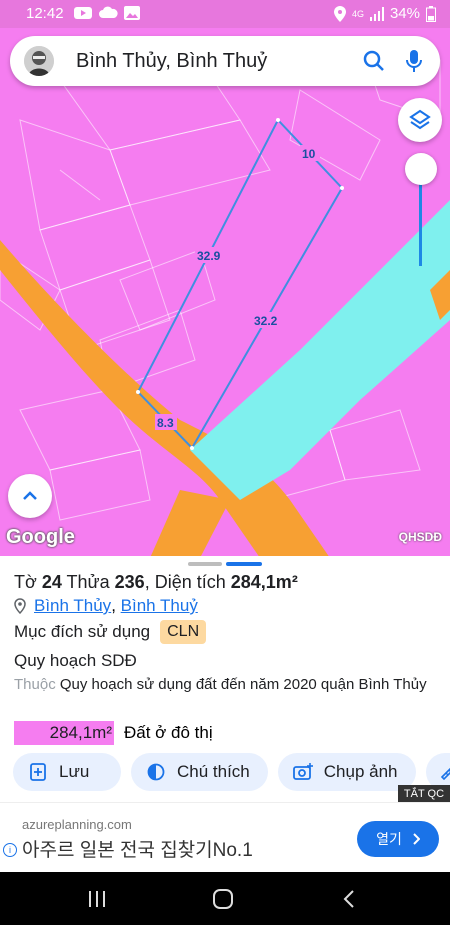 This screenshot has height=925, width=450. I want to click on status-bar: 12:42 4G 34%, so click(225, 14).